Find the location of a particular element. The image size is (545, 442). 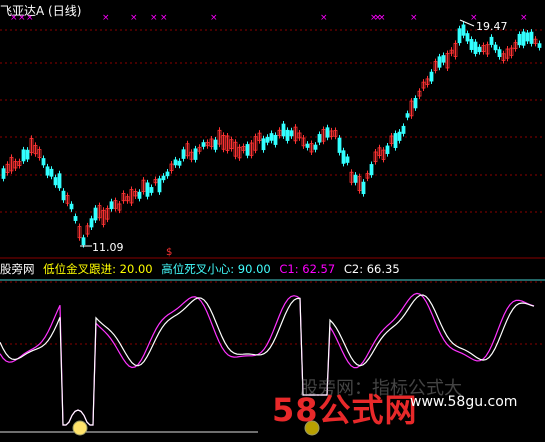

buy-signal-icon: $ is located at coordinates (169, 252).